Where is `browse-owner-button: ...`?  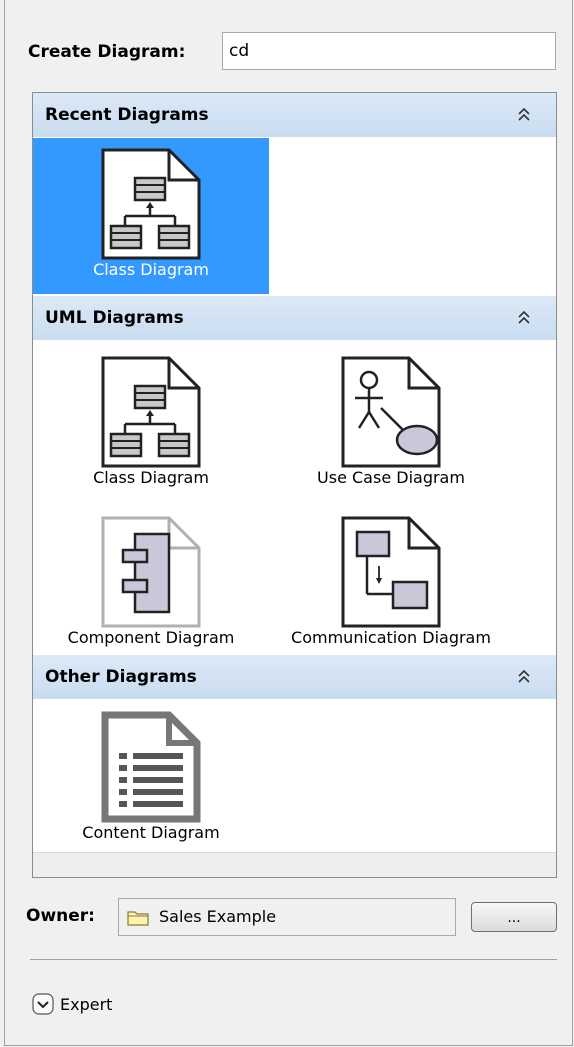 browse-owner-button: ... is located at coordinates (514, 917).